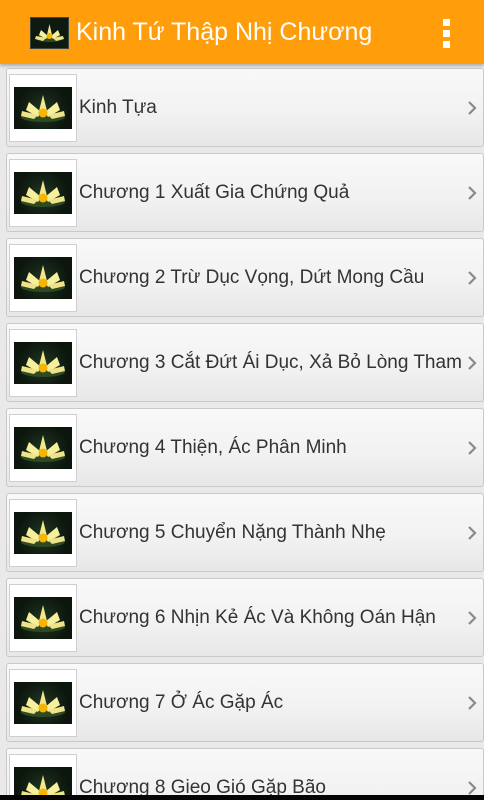 Image resolution: width=484 pixels, height=800 pixels. What do you see at coordinates (213, 447) in the screenshot?
I see `chapter-title: Chương 4 Thiện, Ác Phân Minh` at bounding box center [213, 447].